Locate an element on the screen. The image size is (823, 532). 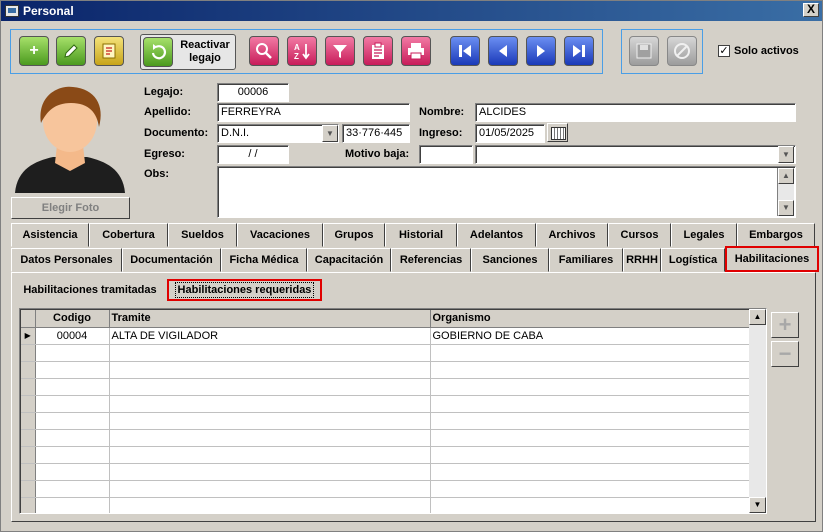
tab-rrhh: RRHH is located at coordinates (642, 260).